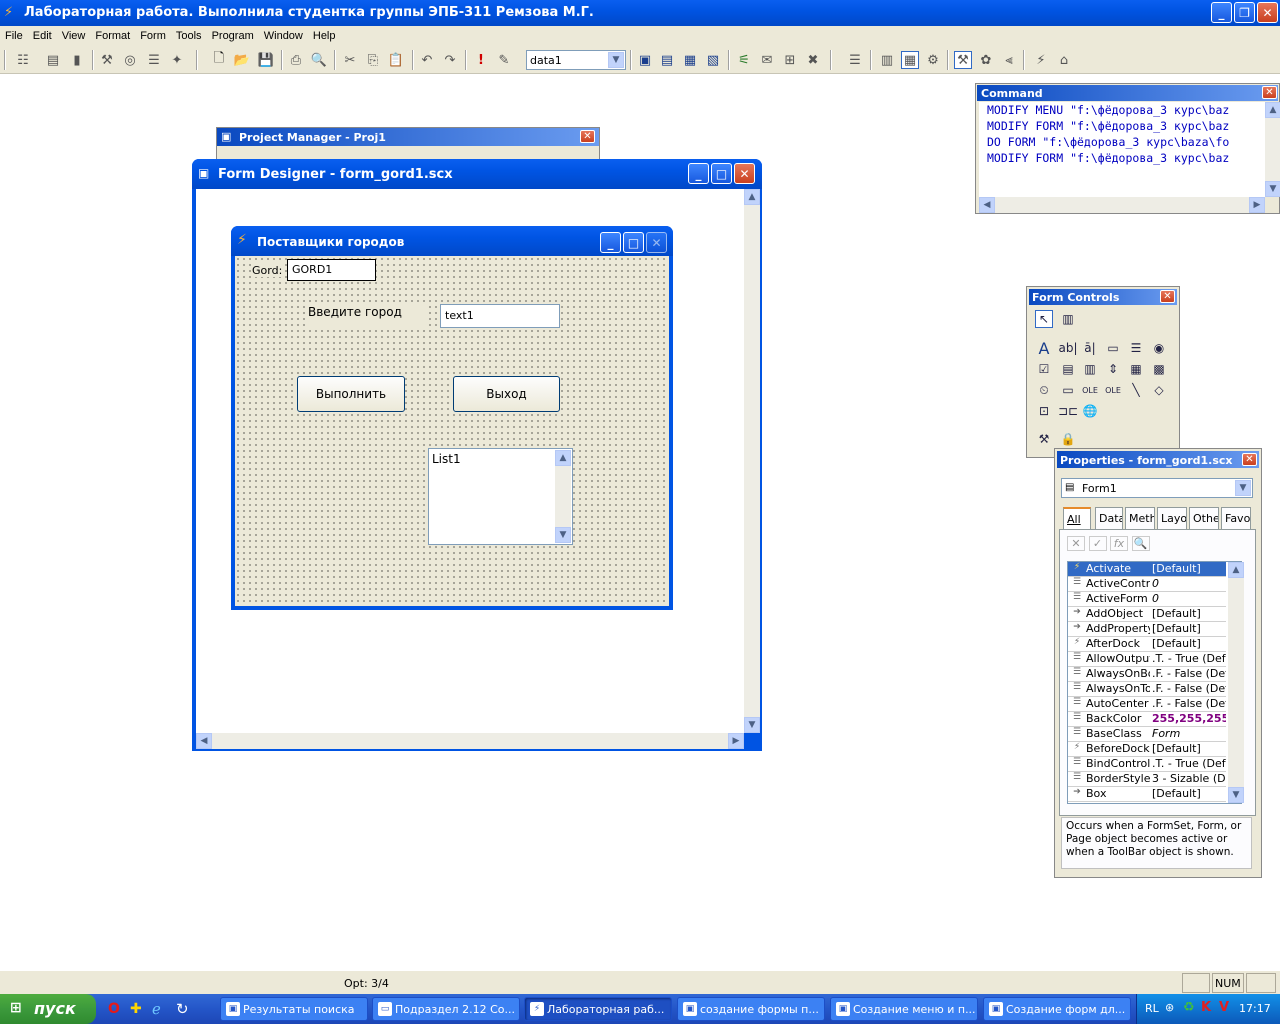  What do you see at coordinates (408, 144) in the screenshot?
I see `project-manager-window: ▣ Project Manager - Proj1 ✕` at bounding box center [408, 144].